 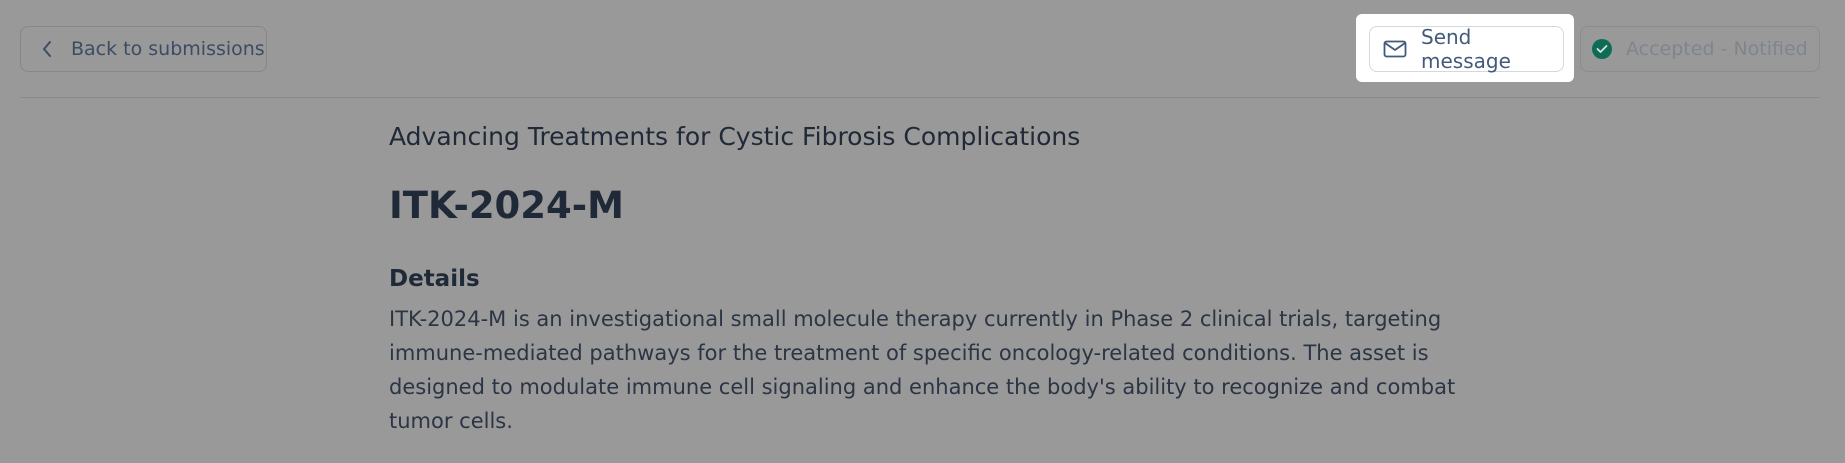 What do you see at coordinates (1395, 49) in the screenshot?
I see `mail-icon` at bounding box center [1395, 49].